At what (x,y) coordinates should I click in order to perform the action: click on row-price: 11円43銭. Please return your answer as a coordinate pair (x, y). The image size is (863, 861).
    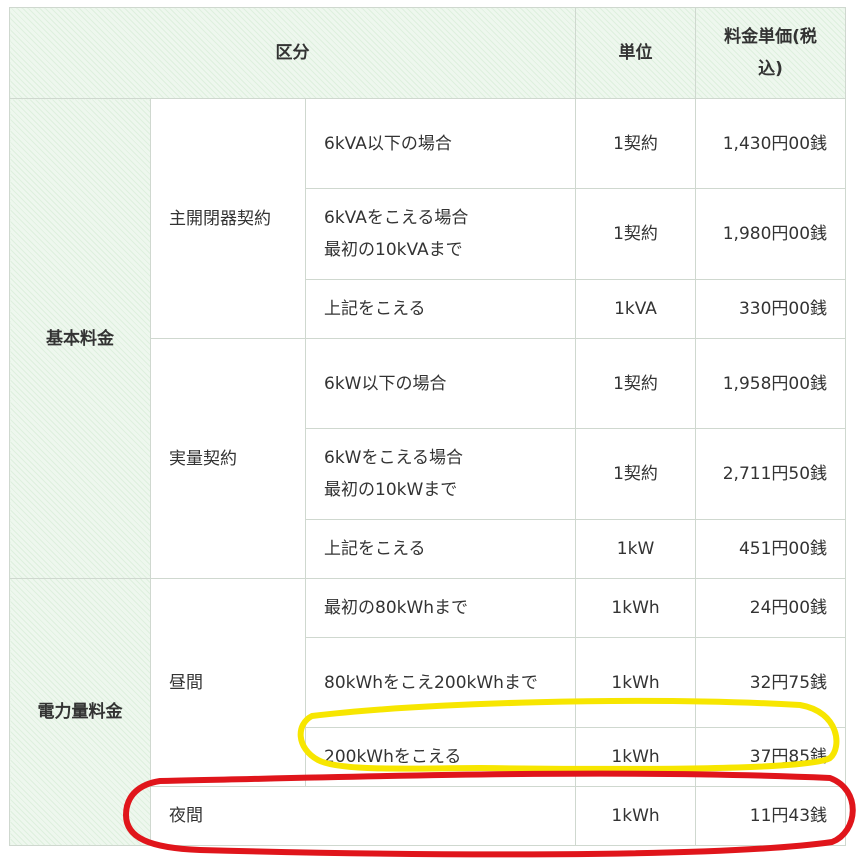
    Looking at the image, I should click on (771, 816).